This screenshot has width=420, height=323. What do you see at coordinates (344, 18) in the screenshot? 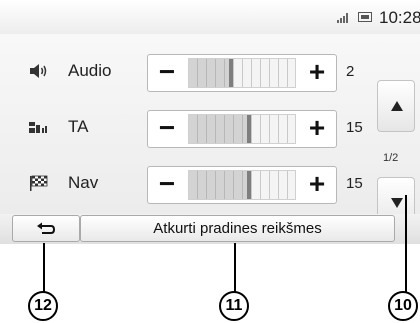
I see `signal-icon` at bounding box center [344, 18].